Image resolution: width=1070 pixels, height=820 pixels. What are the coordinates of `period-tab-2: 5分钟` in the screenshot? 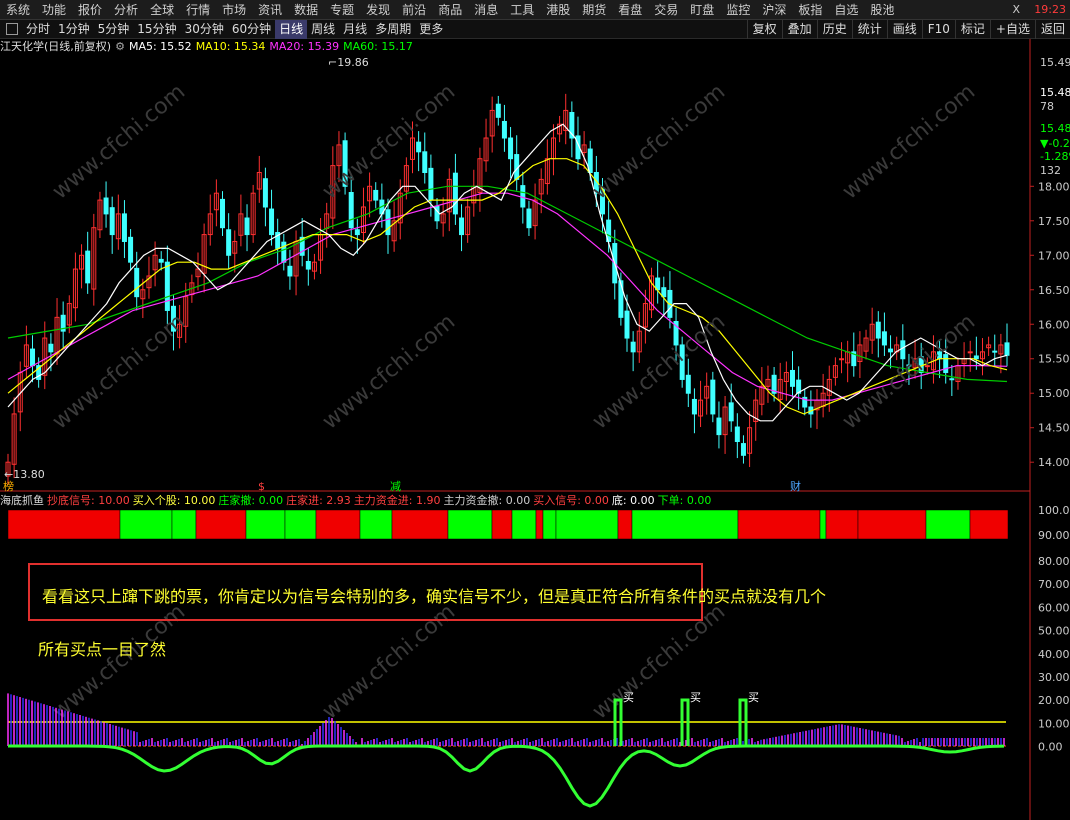 It's located at (114, 29).